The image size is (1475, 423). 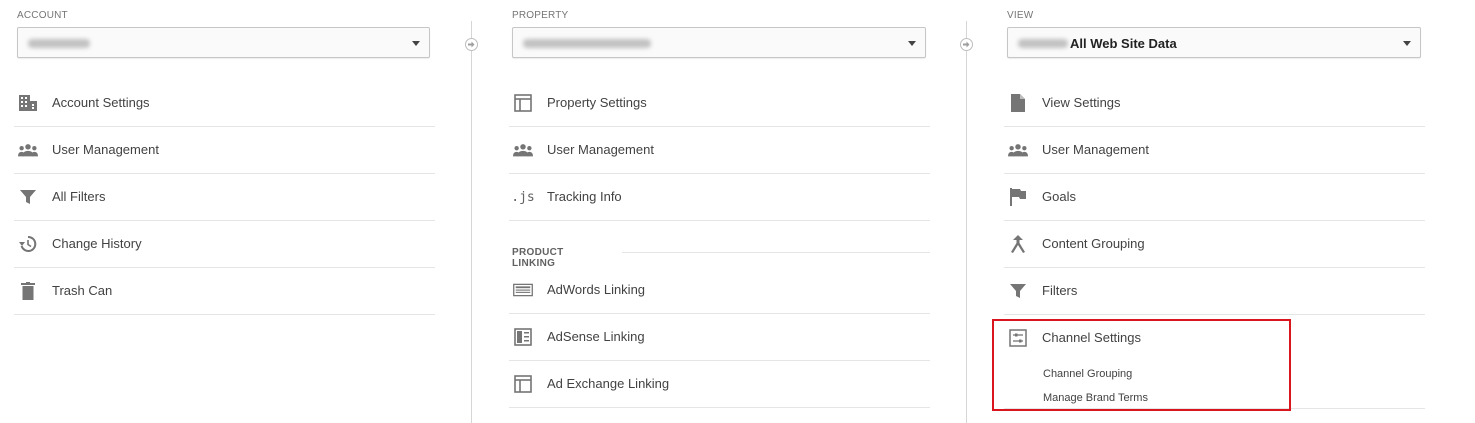 I want to click on history-icon, so click(x=28, y=244).